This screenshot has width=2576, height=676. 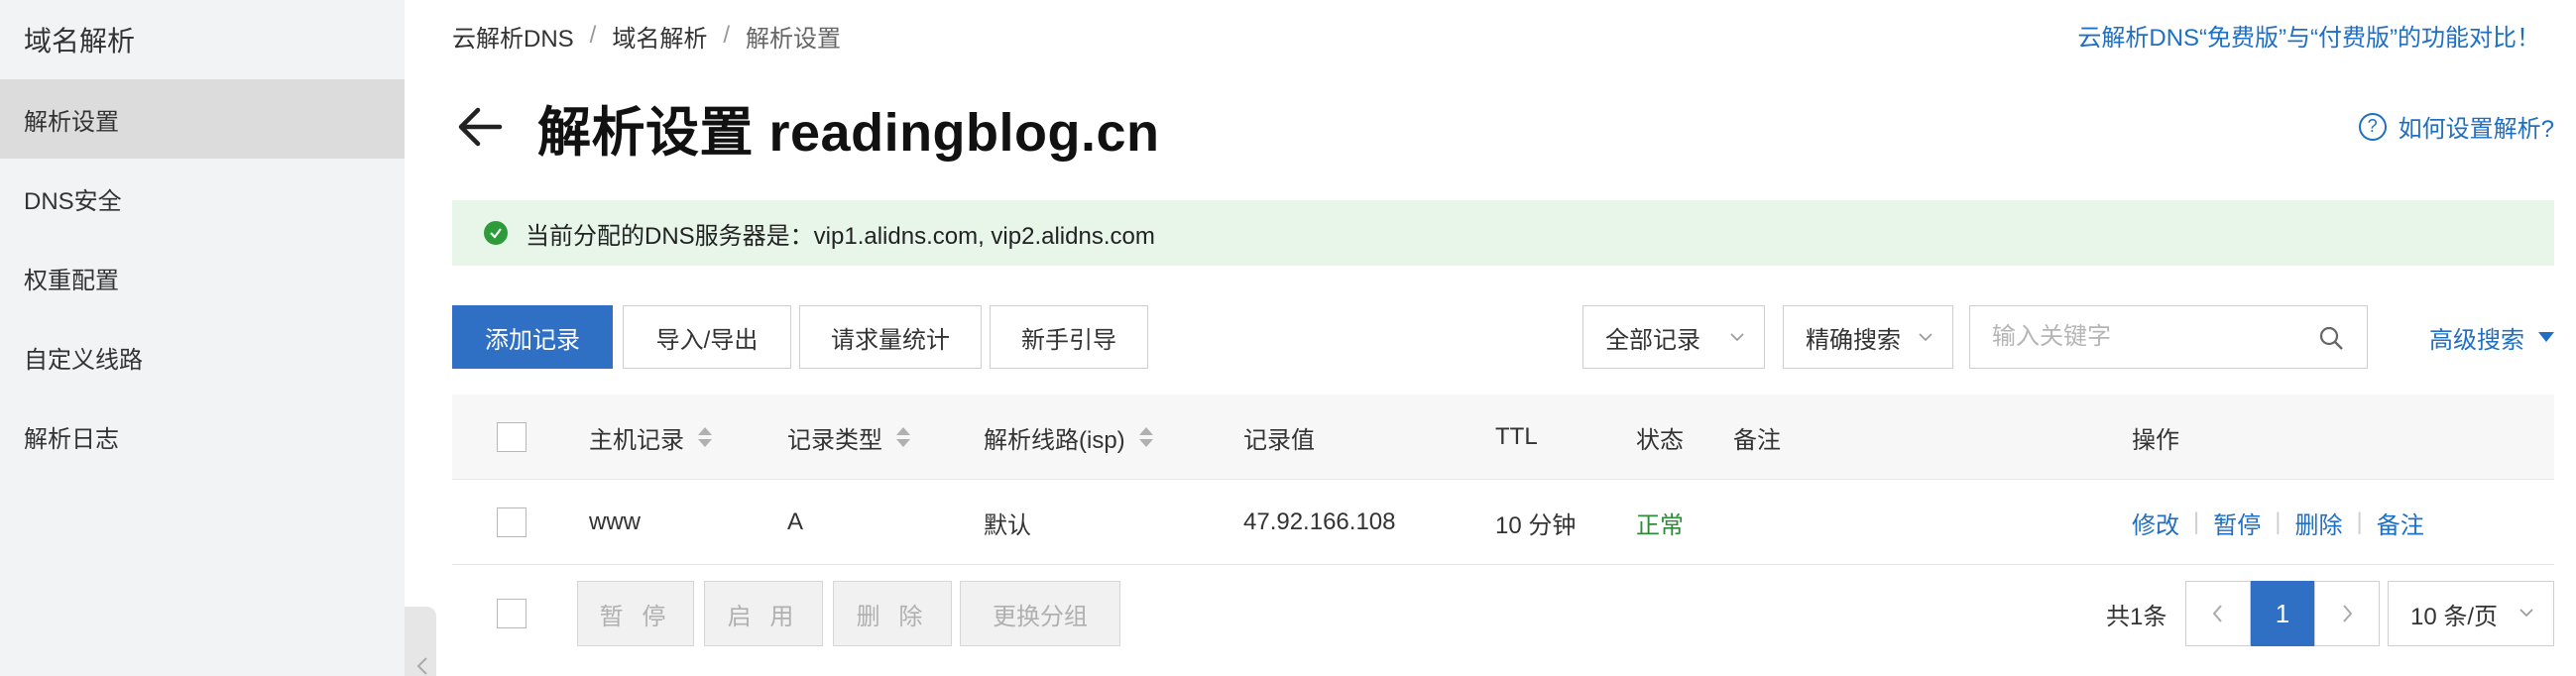 What do you see at coordinates (1536, 525) in the screenshot?
I see `cell-ttl: 10 分钟` at bounding box center [1536, 525].